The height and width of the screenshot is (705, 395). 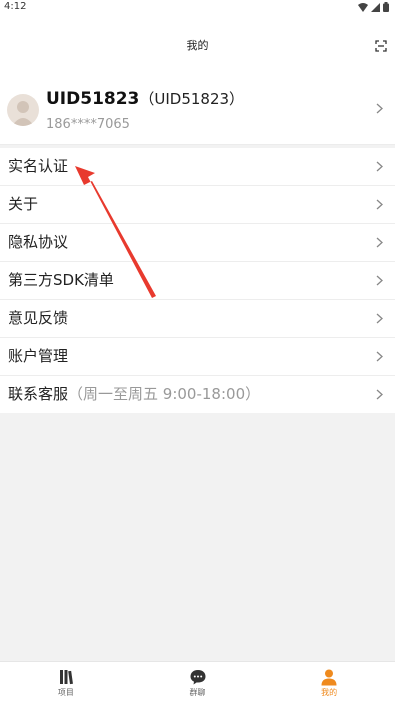 I want to click on menu-item-label: 意见反馈, so click(x=38, y=318).